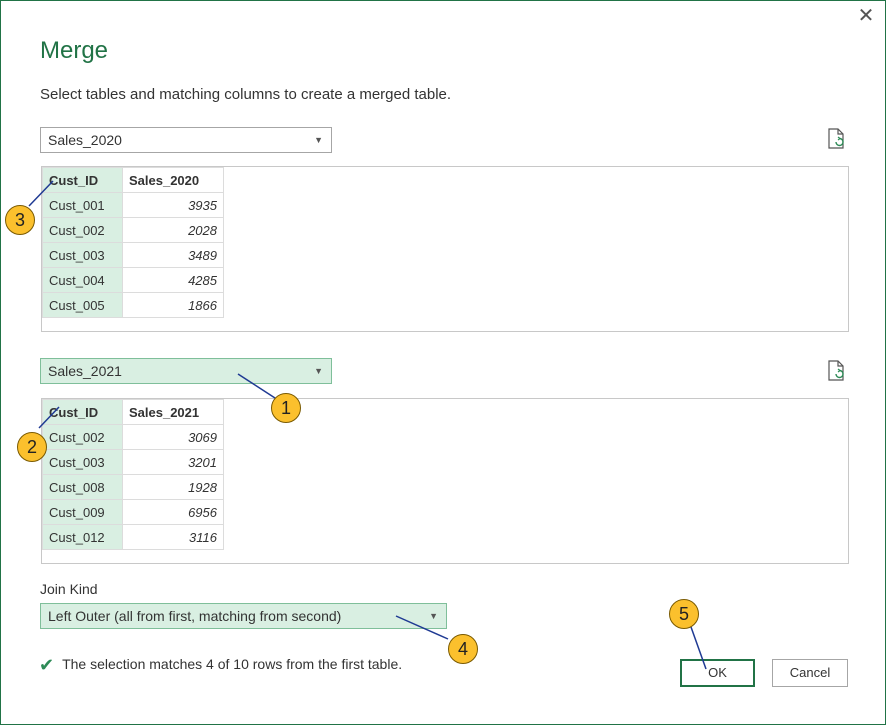 This screenshot has height=726, width=886. Describe the element at coordinates (32, 447) in the screenshot. I see `callout-2: 2` at that location.